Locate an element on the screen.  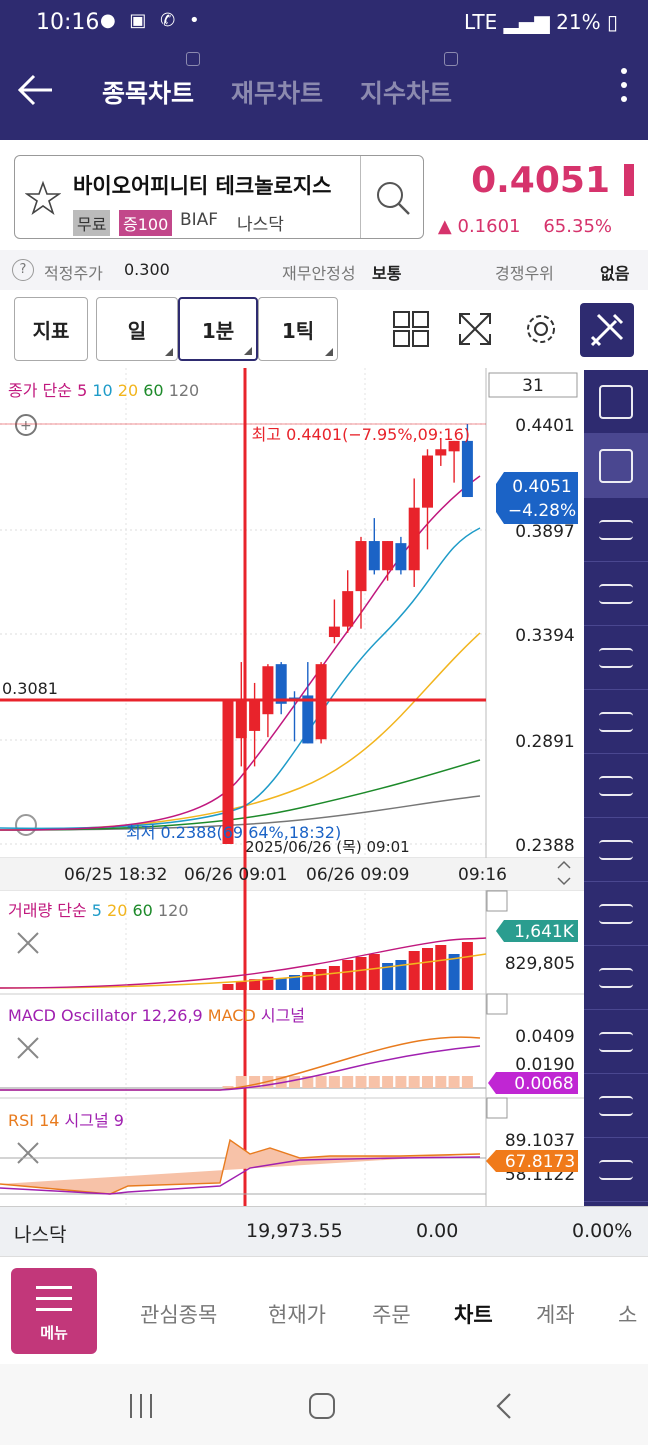
free-badge: 무료 is located at coordinates (92, 223).